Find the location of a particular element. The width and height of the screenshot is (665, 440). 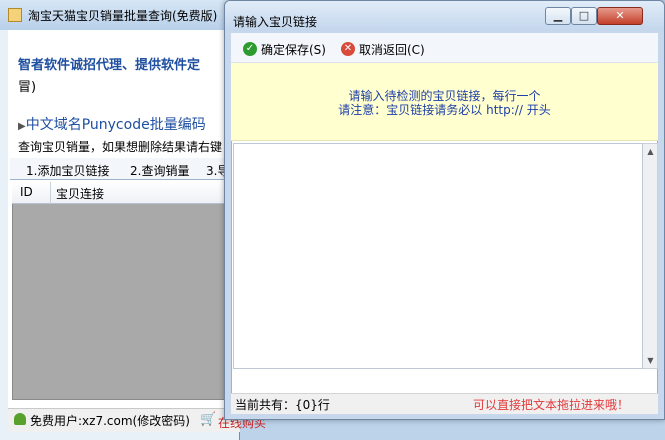

maximize-button: □ is located at coordinates (584, 16).